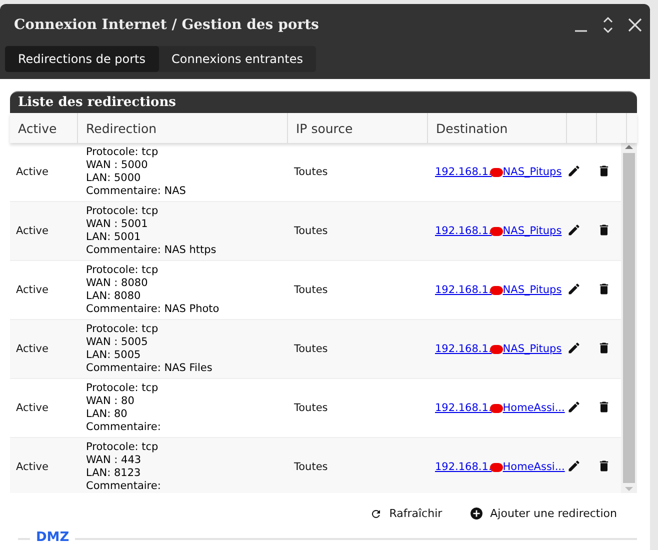  I want to click on table-cell-text: Commentaire: NAS Photo, so click(153, 309).